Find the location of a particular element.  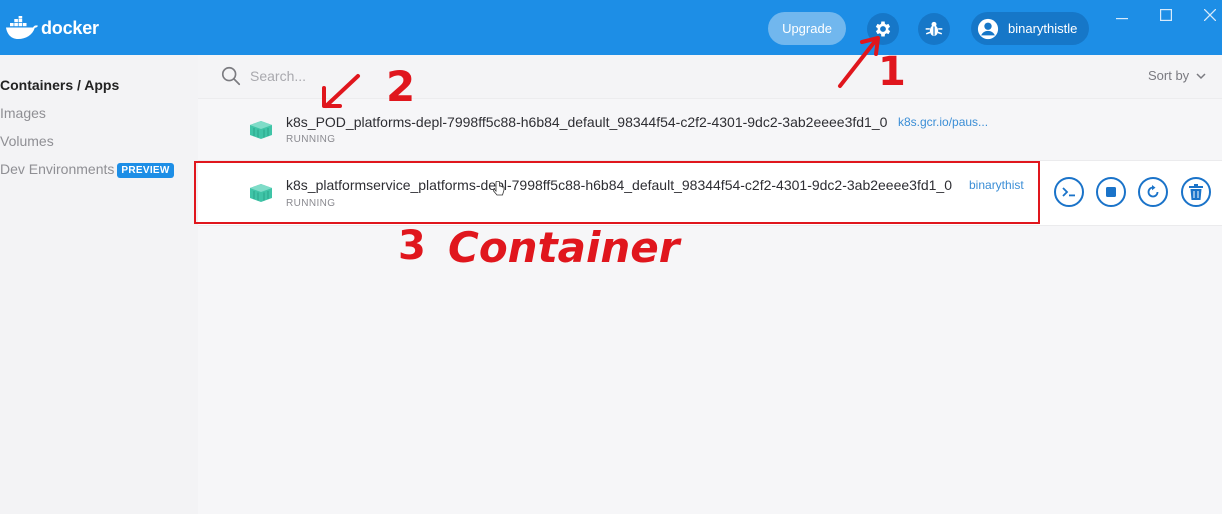

restart-button is located at coordinates (1153, 192).